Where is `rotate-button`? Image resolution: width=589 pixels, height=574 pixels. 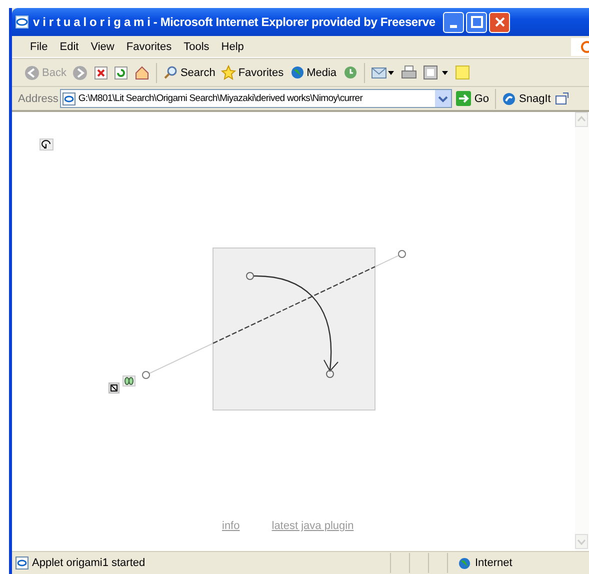
rotate-button is located at coordinates (47, 144).